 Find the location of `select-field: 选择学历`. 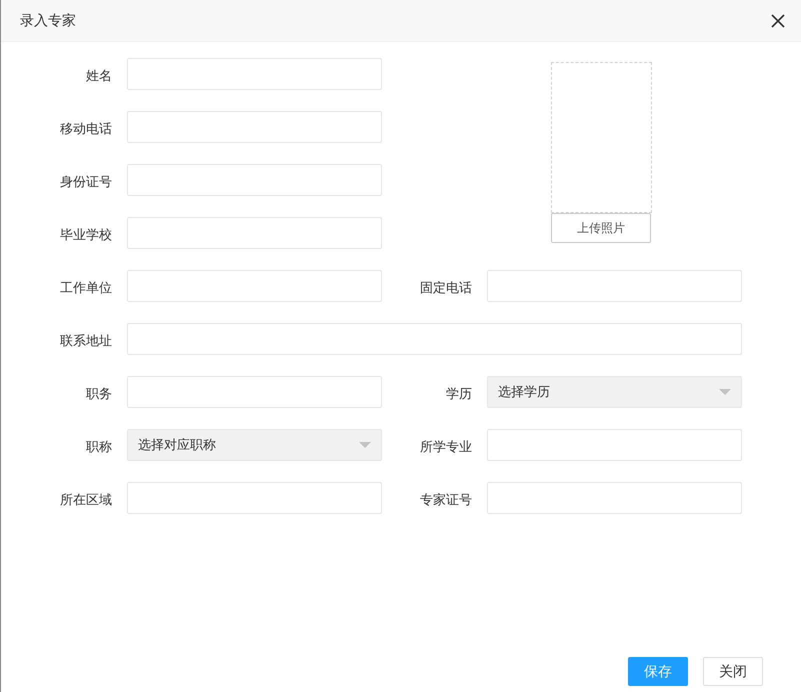

select-field: 选择学历 is located at coordinates (614, 392).